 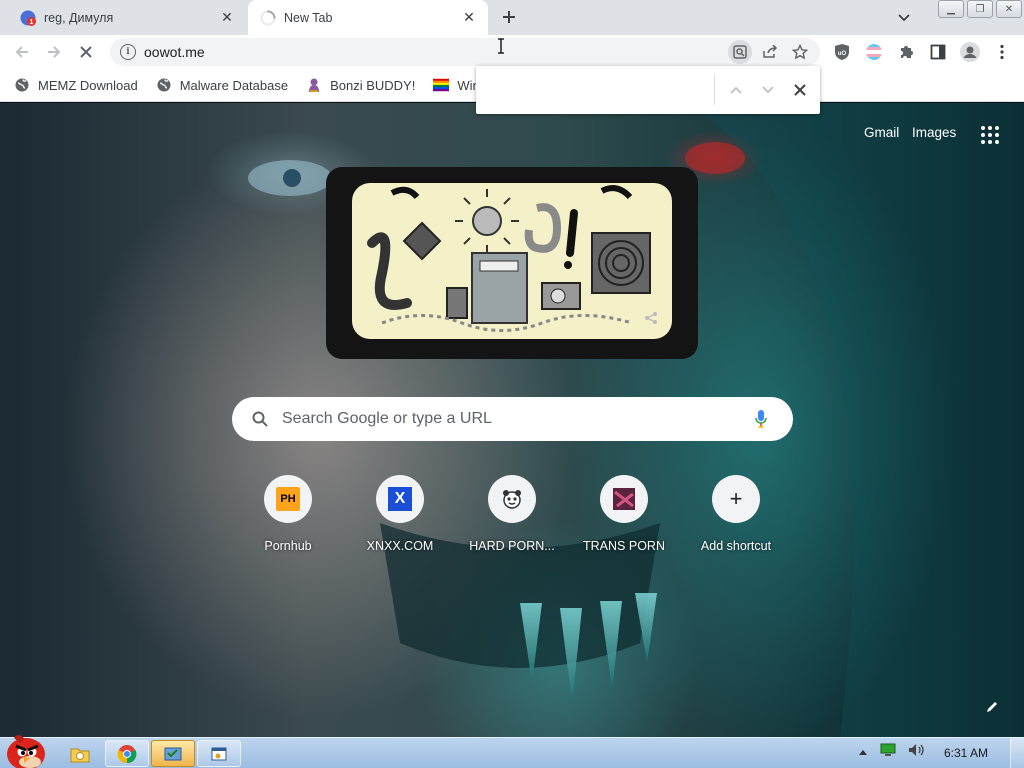 I want to click on stop-button, so click(x=86, y=52).